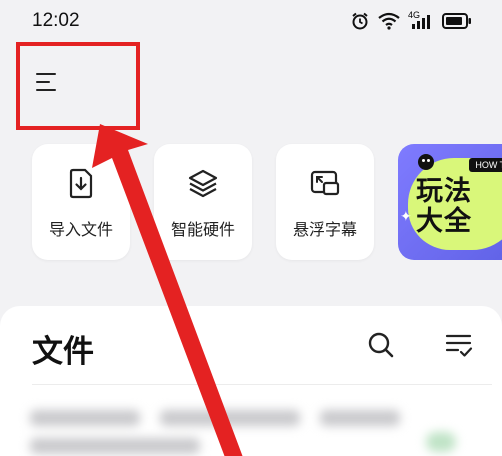 The width and height of the screenshot is (502, 456). Describe the element at coordinates (406, 216) in the screenshot. I see `sparkle-icon: ✦` at that location.